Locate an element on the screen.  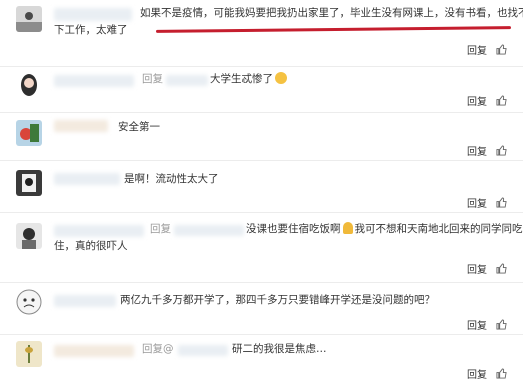
laugh-emoji-icon is located at coordinates (281, 78).